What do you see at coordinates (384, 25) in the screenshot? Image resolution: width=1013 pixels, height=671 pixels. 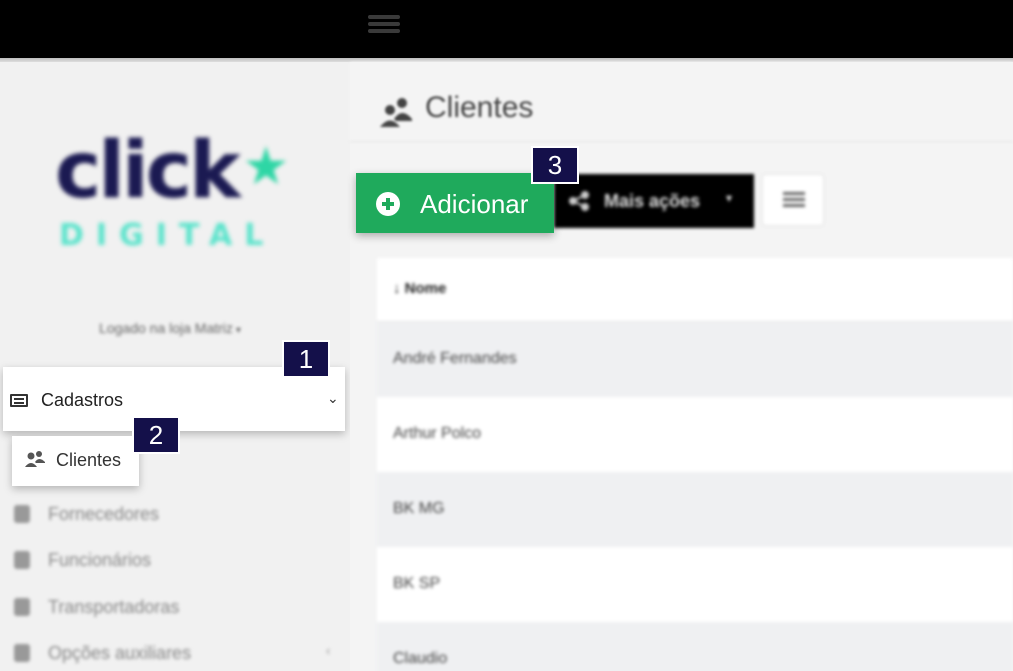 I see `hamburger-menu-icon` at bounding box center [384, 25].